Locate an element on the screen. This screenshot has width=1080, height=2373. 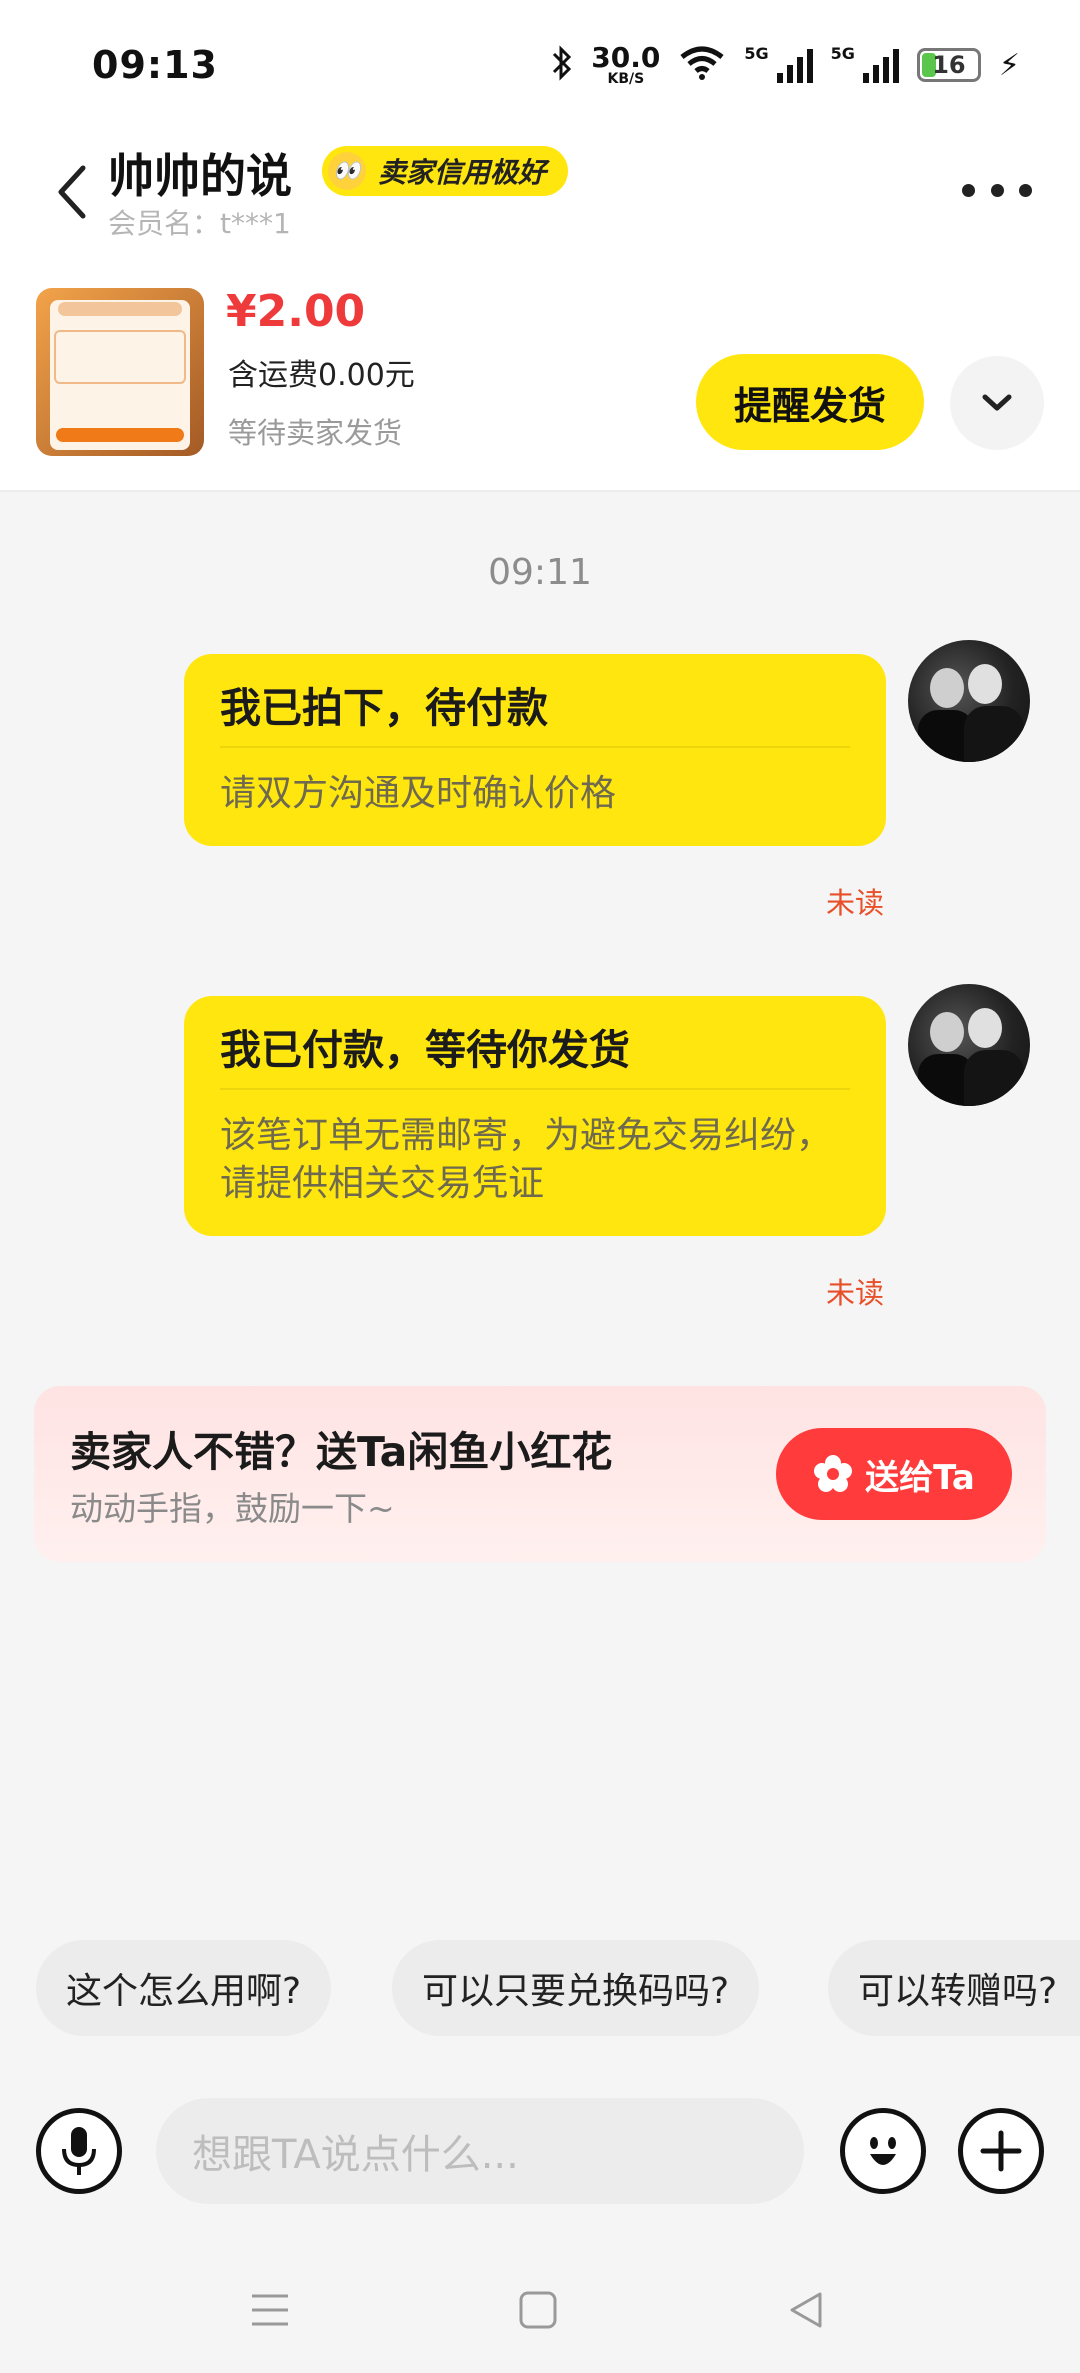
status-bar: 09:13 30.0 KB/S 5G 5G 16 ⚡ is located at coordinates (540, 65).